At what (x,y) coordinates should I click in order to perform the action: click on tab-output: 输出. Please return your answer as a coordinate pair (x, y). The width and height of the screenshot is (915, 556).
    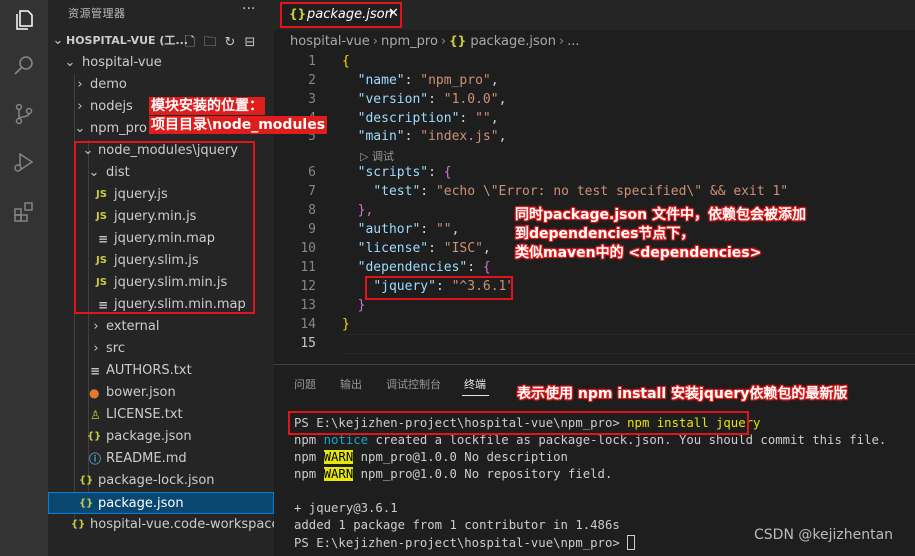
    Looking at the image, I should click on (351, 384).